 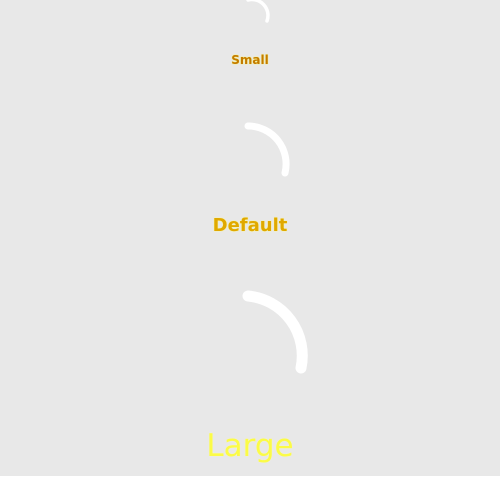 What do you see at coordinates (273, 333) in the screenshot?
I see `large-spinner-icon` at bounding box center [273, 333].